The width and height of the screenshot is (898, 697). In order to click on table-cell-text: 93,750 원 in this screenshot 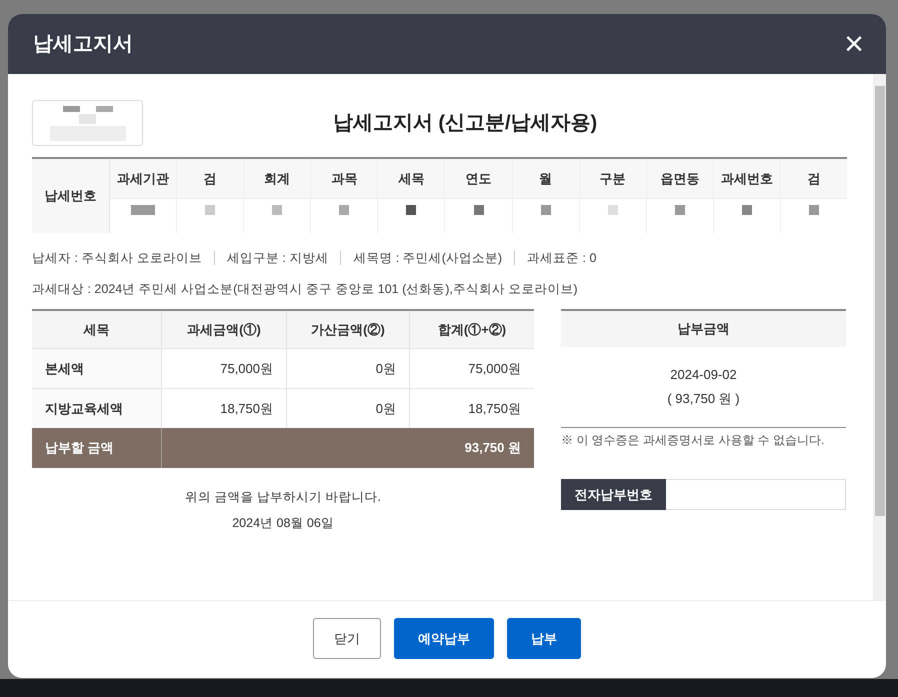, I will do `click(493, 448)`.